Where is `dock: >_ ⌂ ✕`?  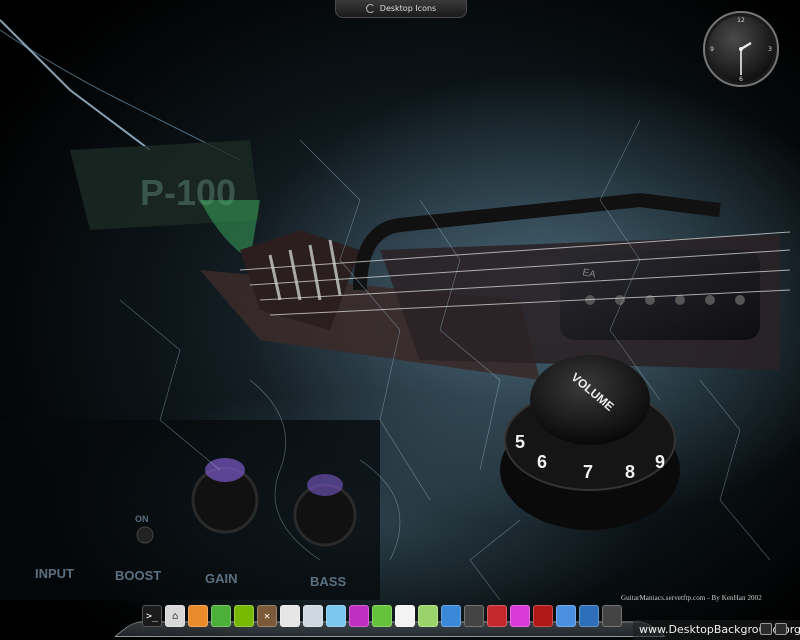
dock: >_ ⌂ ✕ is located at coordinates (390, 622).